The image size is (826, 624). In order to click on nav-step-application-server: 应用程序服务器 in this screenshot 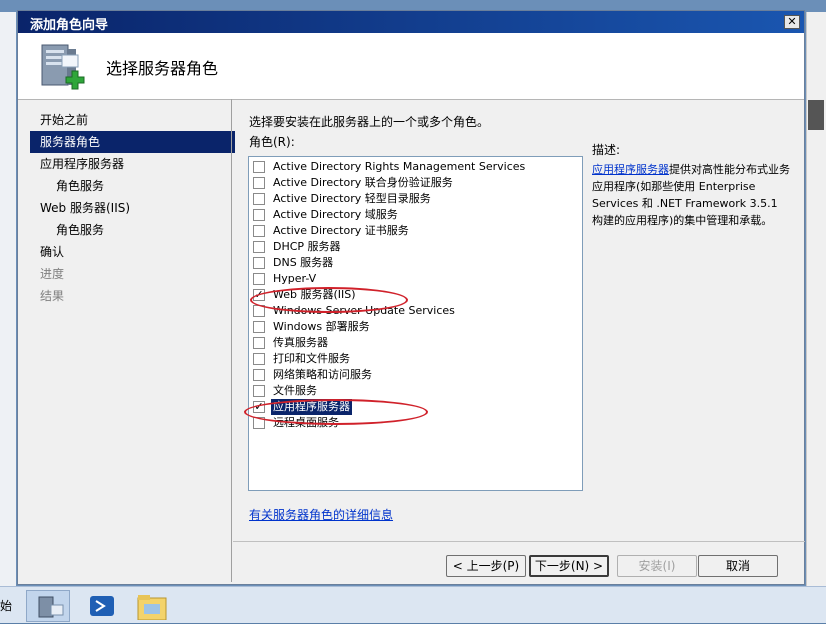, I will do `click(132, 164)`.